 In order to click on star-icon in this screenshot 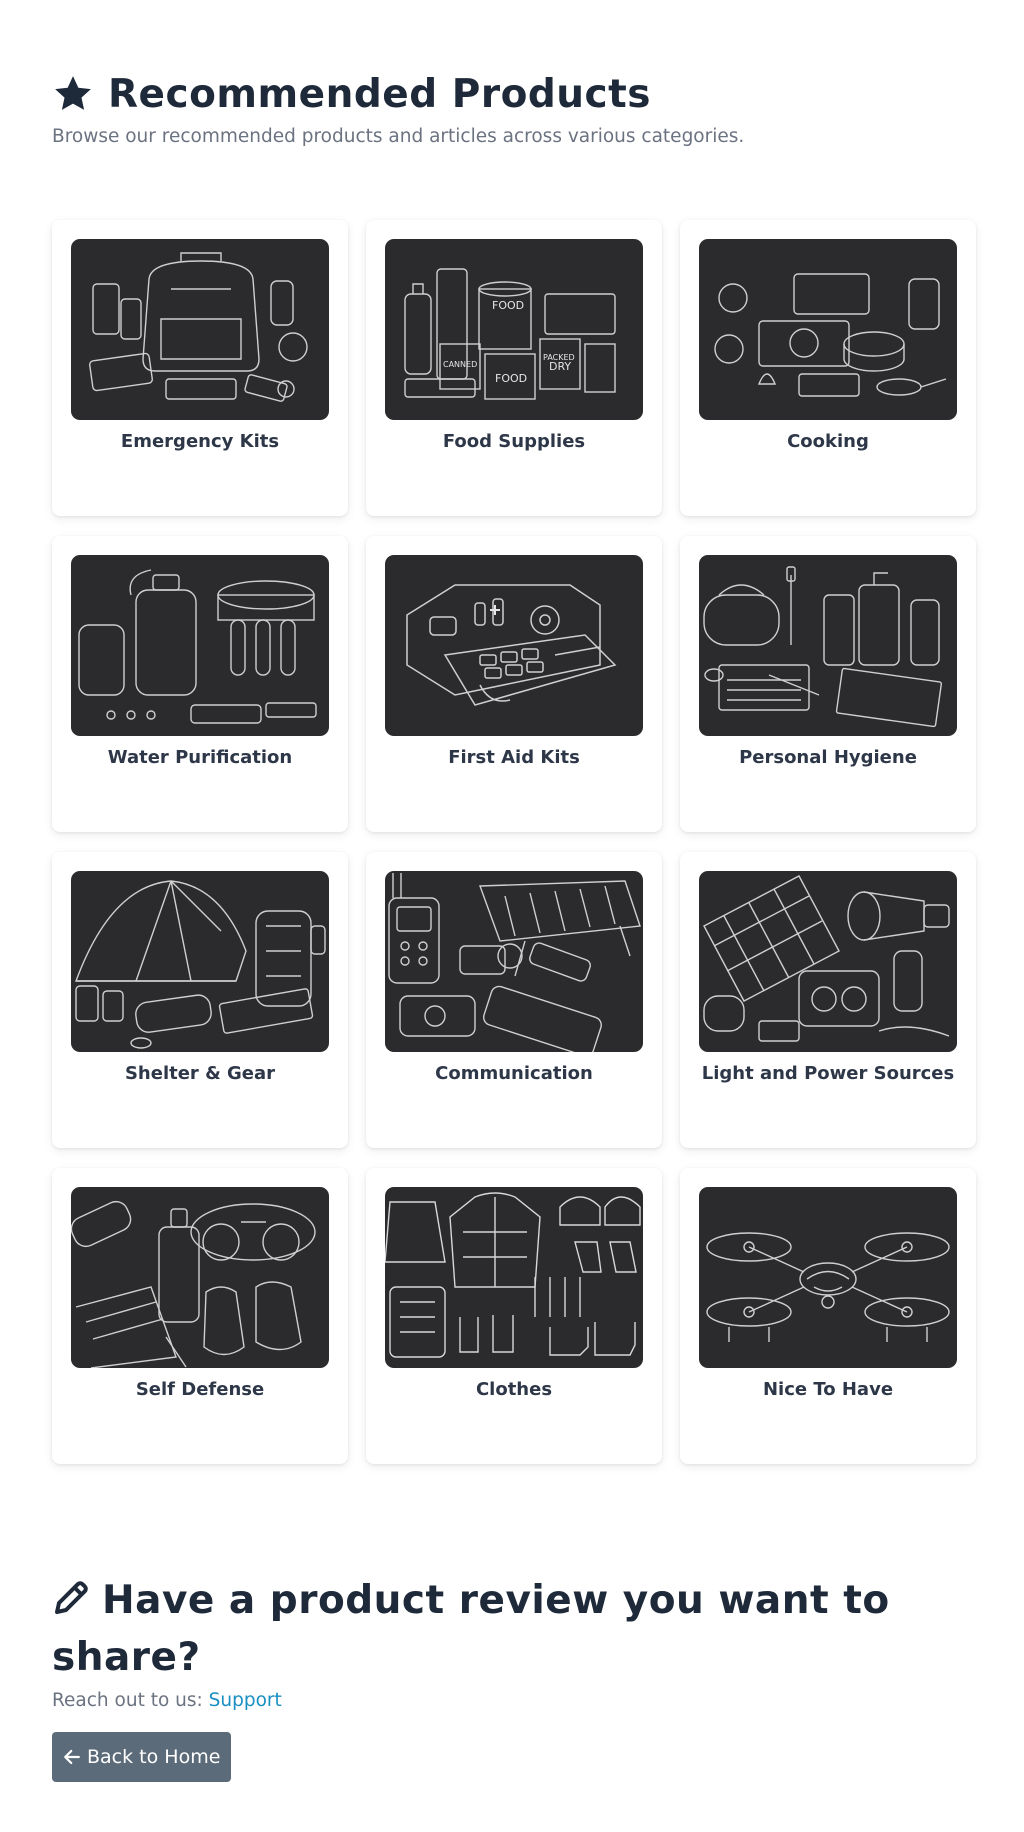, I will do `click(73, 93)`.